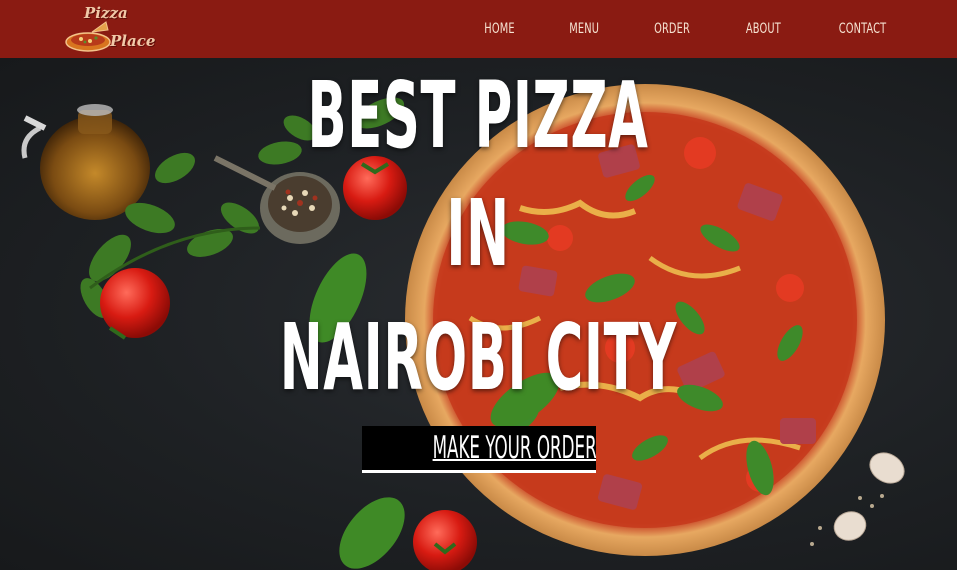 The width and height of the screenshot is (957, 570). What do you see at coordinates (106, 13) in the screenshot?
I see `logo-word-pizza: Pizza` at bounding box center [106, 13].